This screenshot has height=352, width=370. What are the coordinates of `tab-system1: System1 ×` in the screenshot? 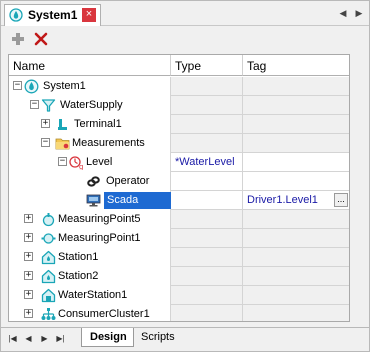 It's located at (52, 15).